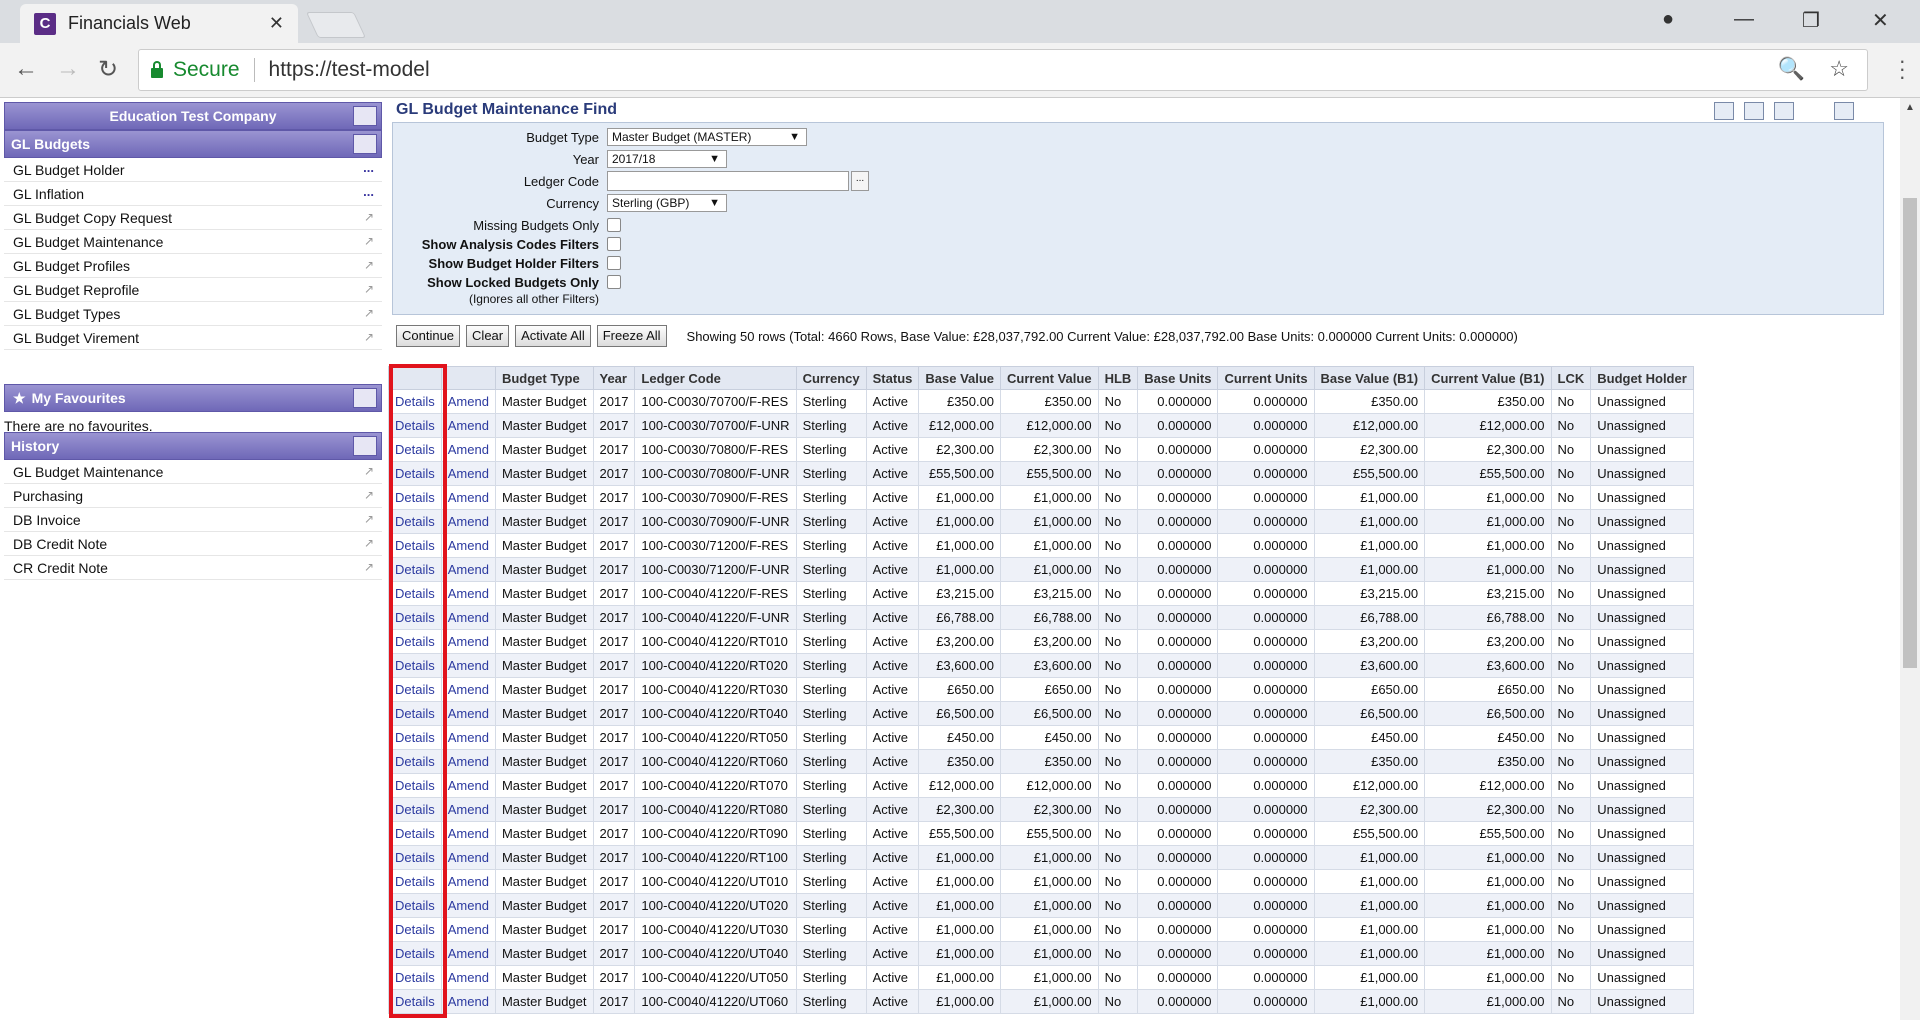 The image size is (1920, 1020). I want to click on column-header: Current Value (B1), so click(1488, 378).